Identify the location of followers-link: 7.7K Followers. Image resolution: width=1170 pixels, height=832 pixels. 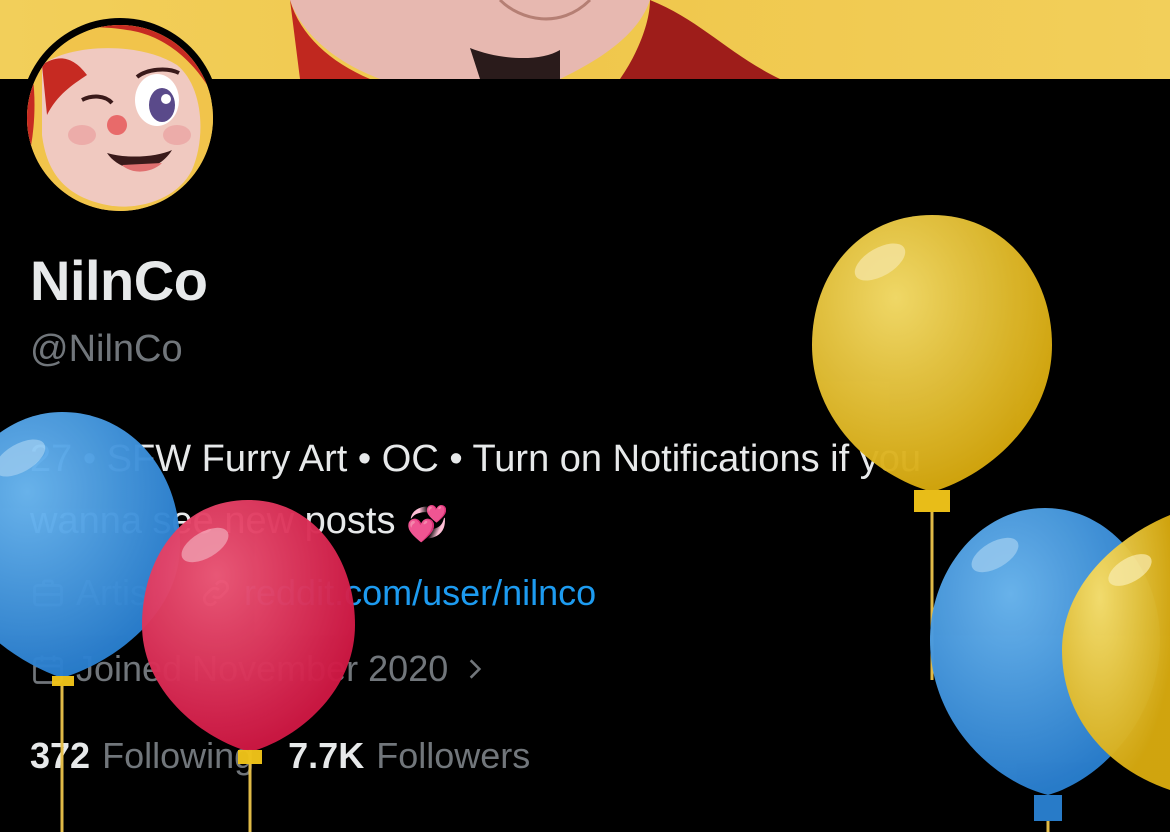
(409, 756).